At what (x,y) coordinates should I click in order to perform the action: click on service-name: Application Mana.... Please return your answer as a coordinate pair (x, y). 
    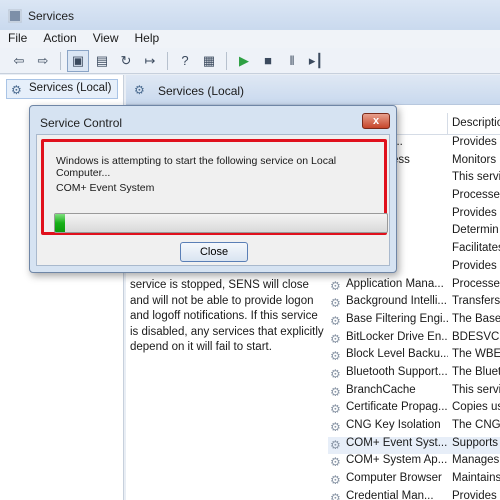
    Looking at the image, I should click on (395, 283).